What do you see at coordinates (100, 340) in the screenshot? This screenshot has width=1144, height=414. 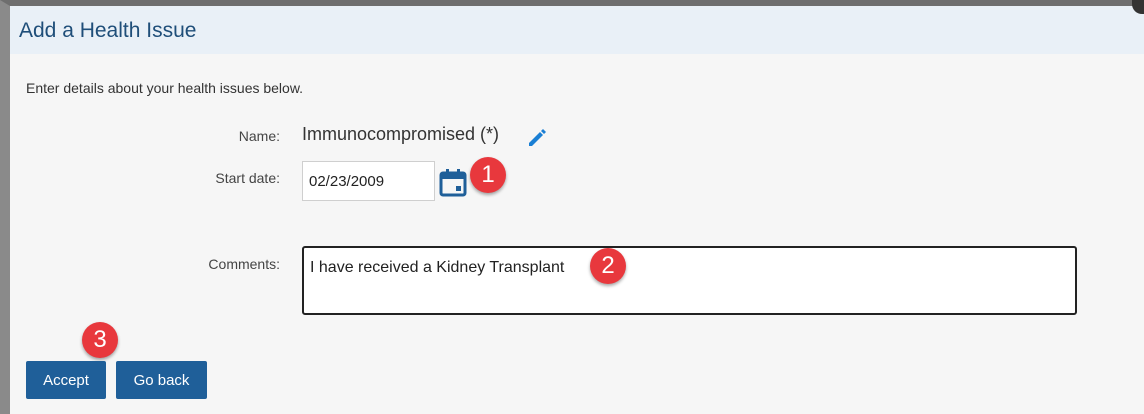 I see `annotation-badge-3: 3` at bounding box center [100, 340].